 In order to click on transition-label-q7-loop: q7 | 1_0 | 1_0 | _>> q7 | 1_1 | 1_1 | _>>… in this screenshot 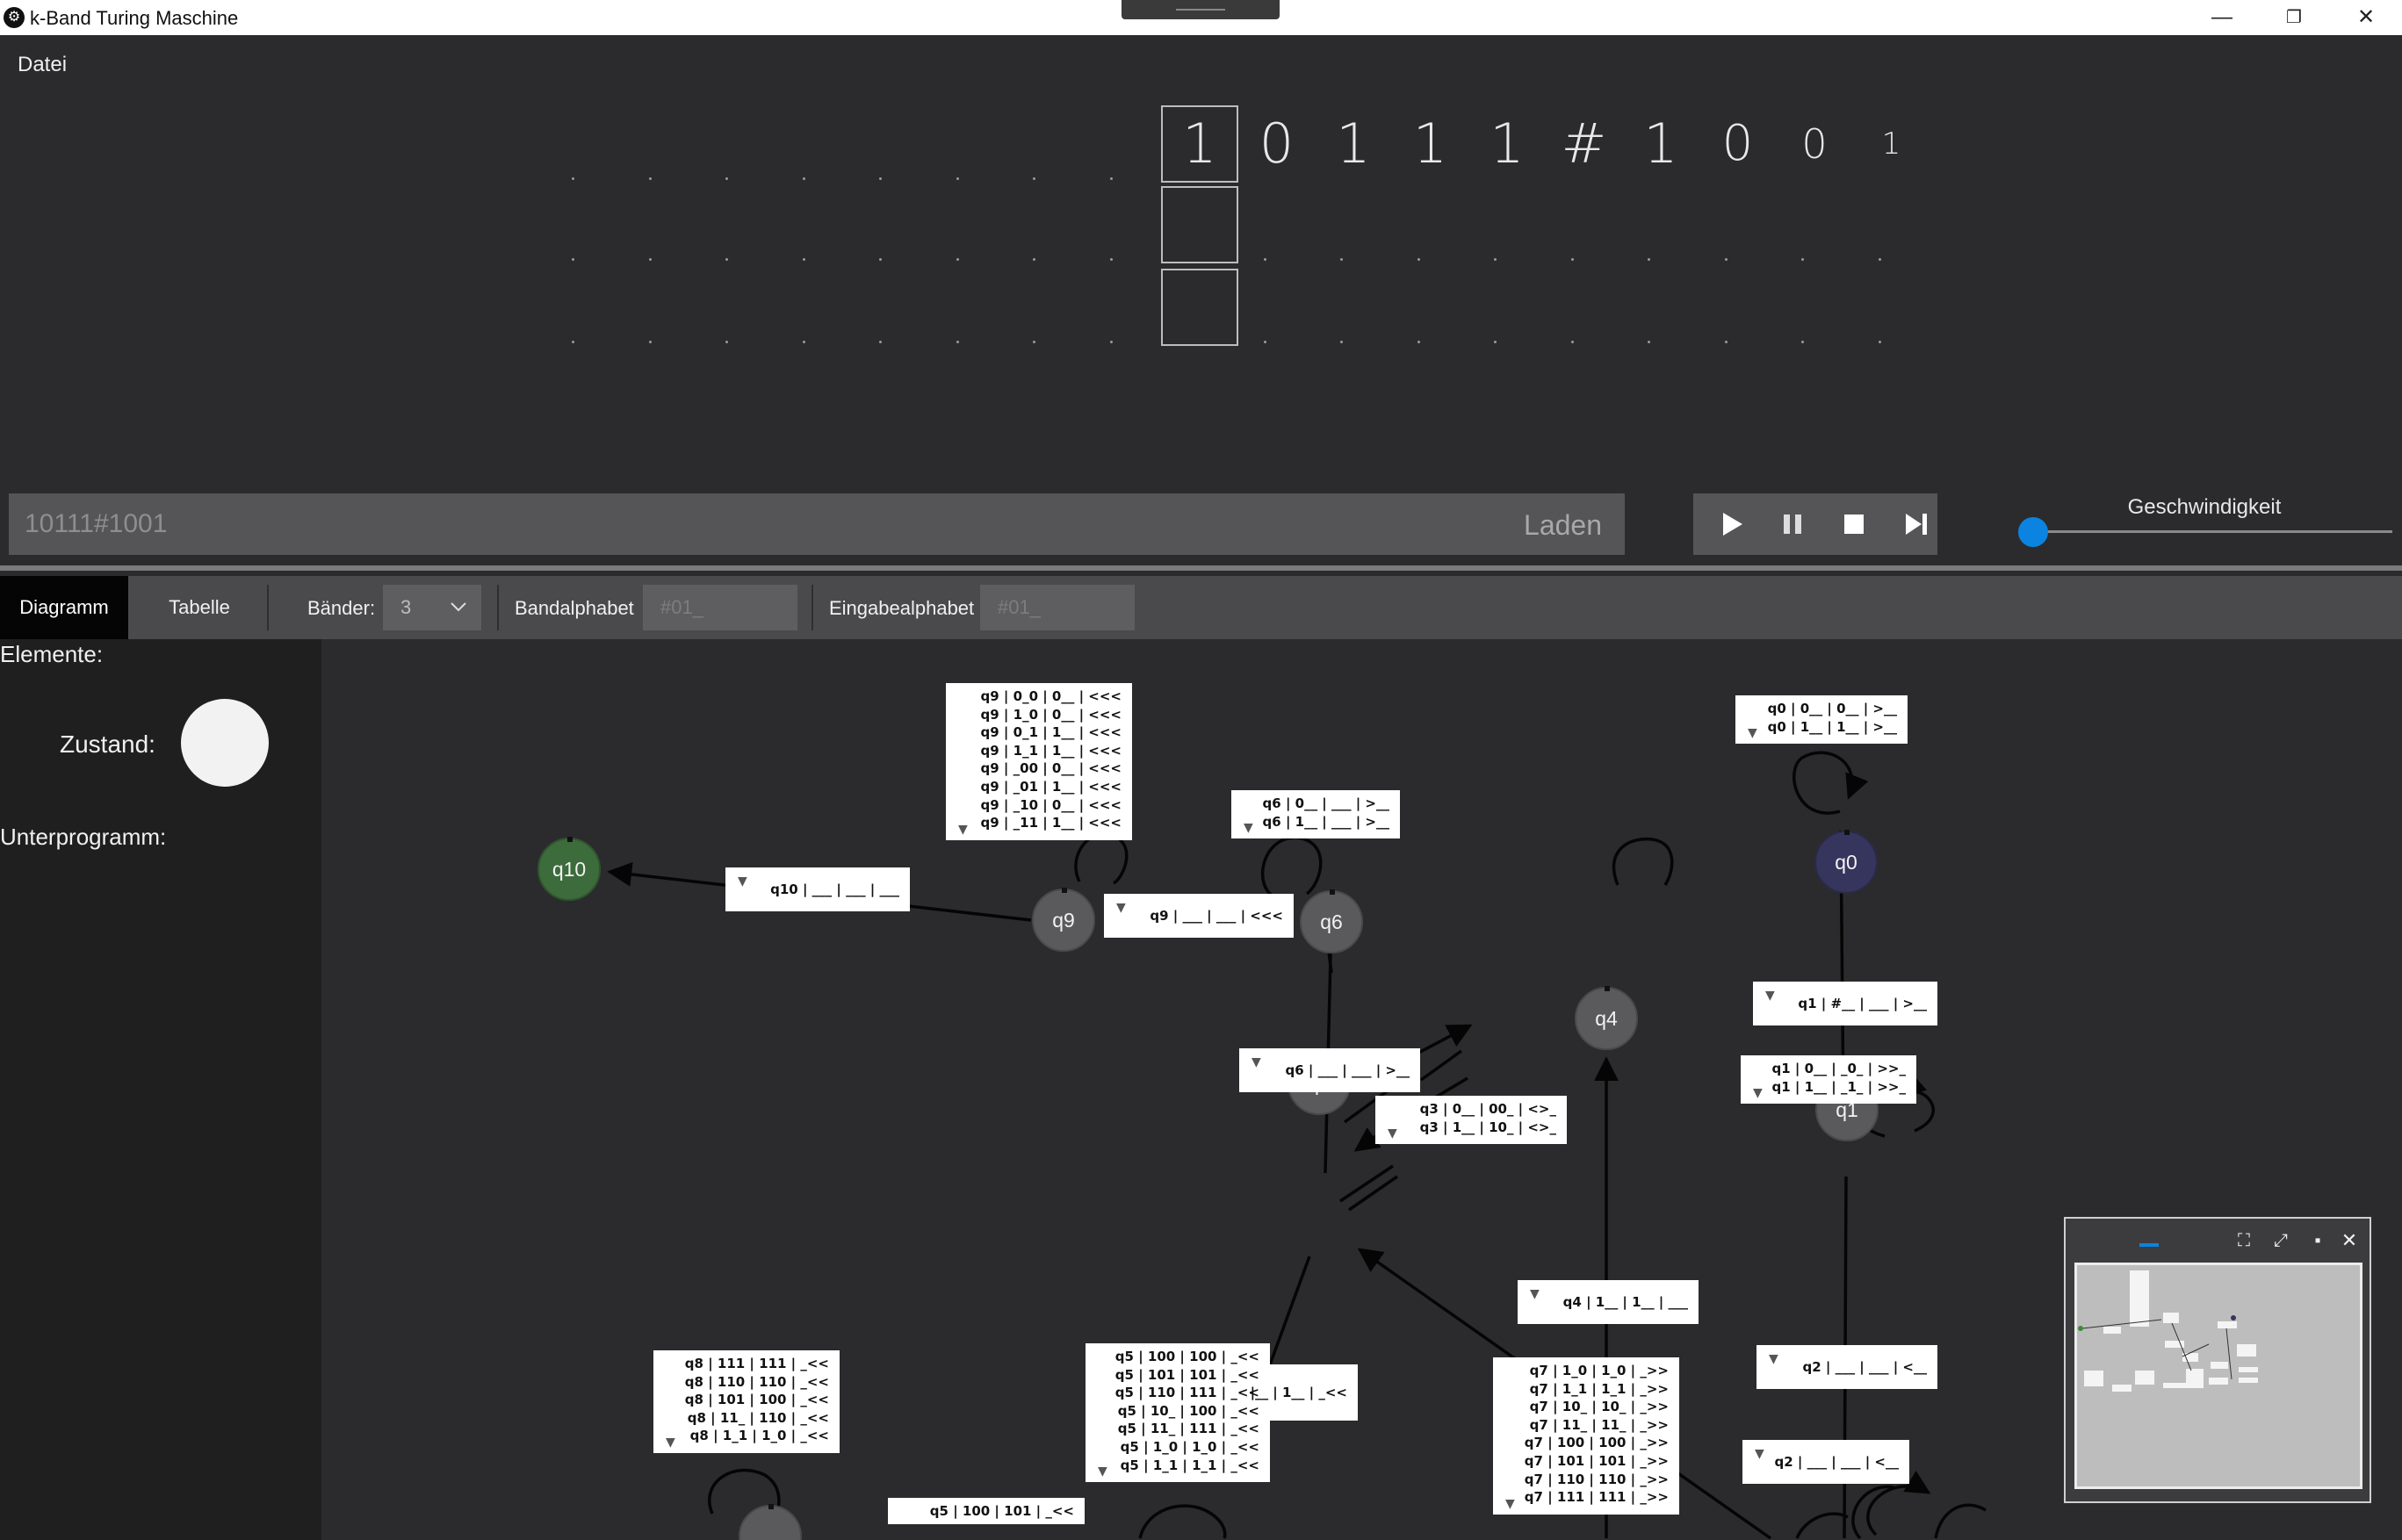, I will do `click(1586, 1436)`.